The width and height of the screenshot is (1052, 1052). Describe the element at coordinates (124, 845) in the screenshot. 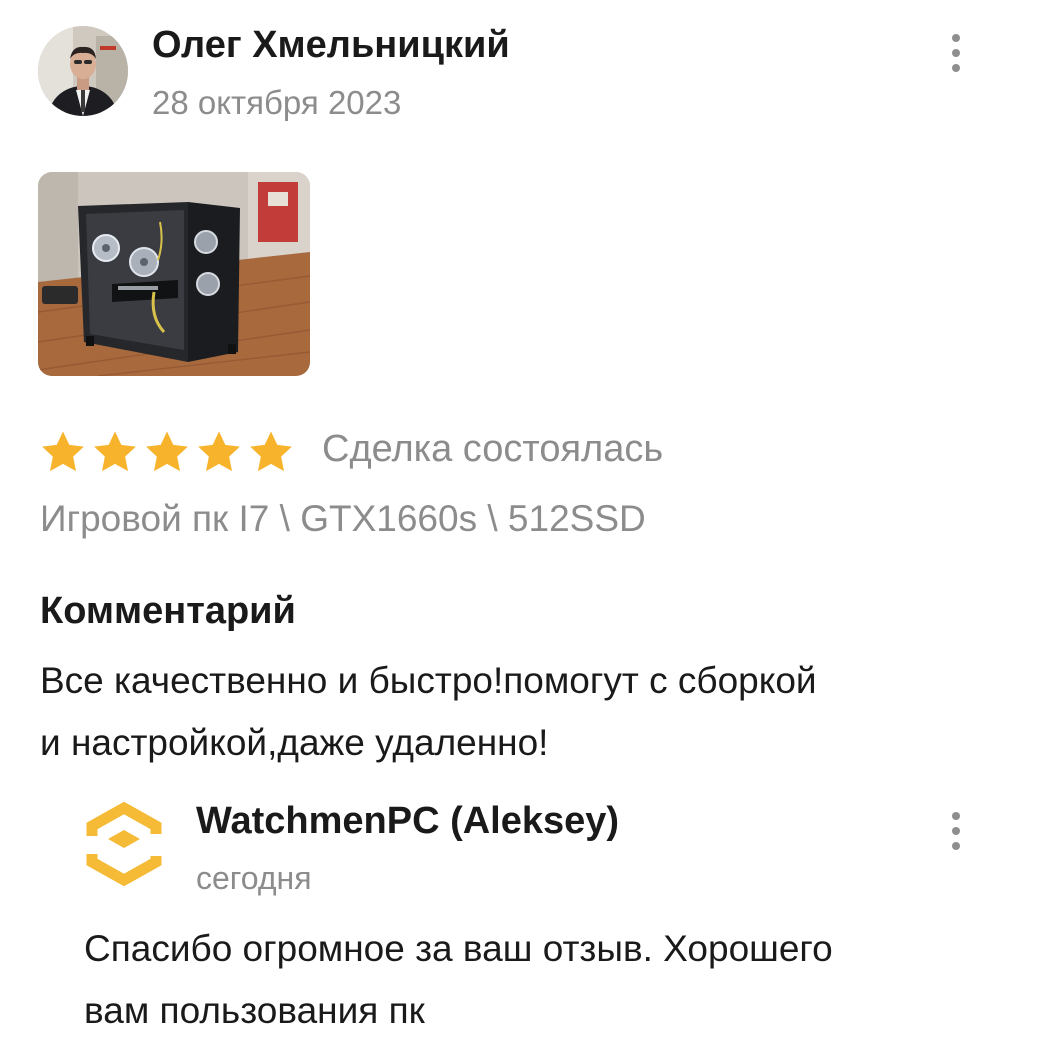

I see `cube-logo-icon` at that location.